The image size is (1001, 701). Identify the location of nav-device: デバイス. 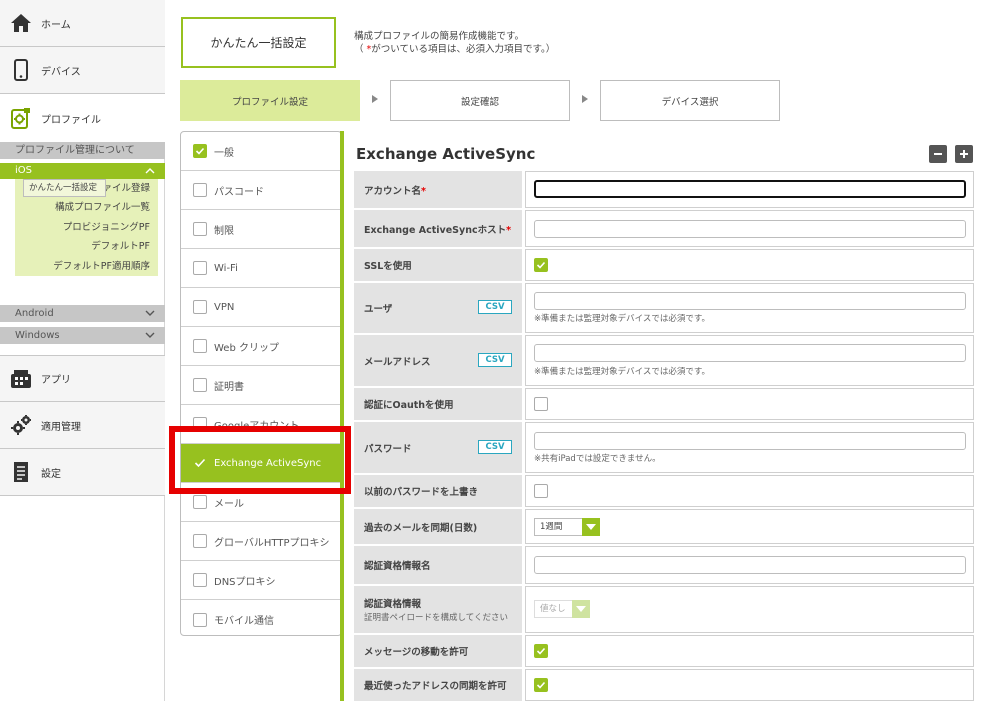
(82, 70).